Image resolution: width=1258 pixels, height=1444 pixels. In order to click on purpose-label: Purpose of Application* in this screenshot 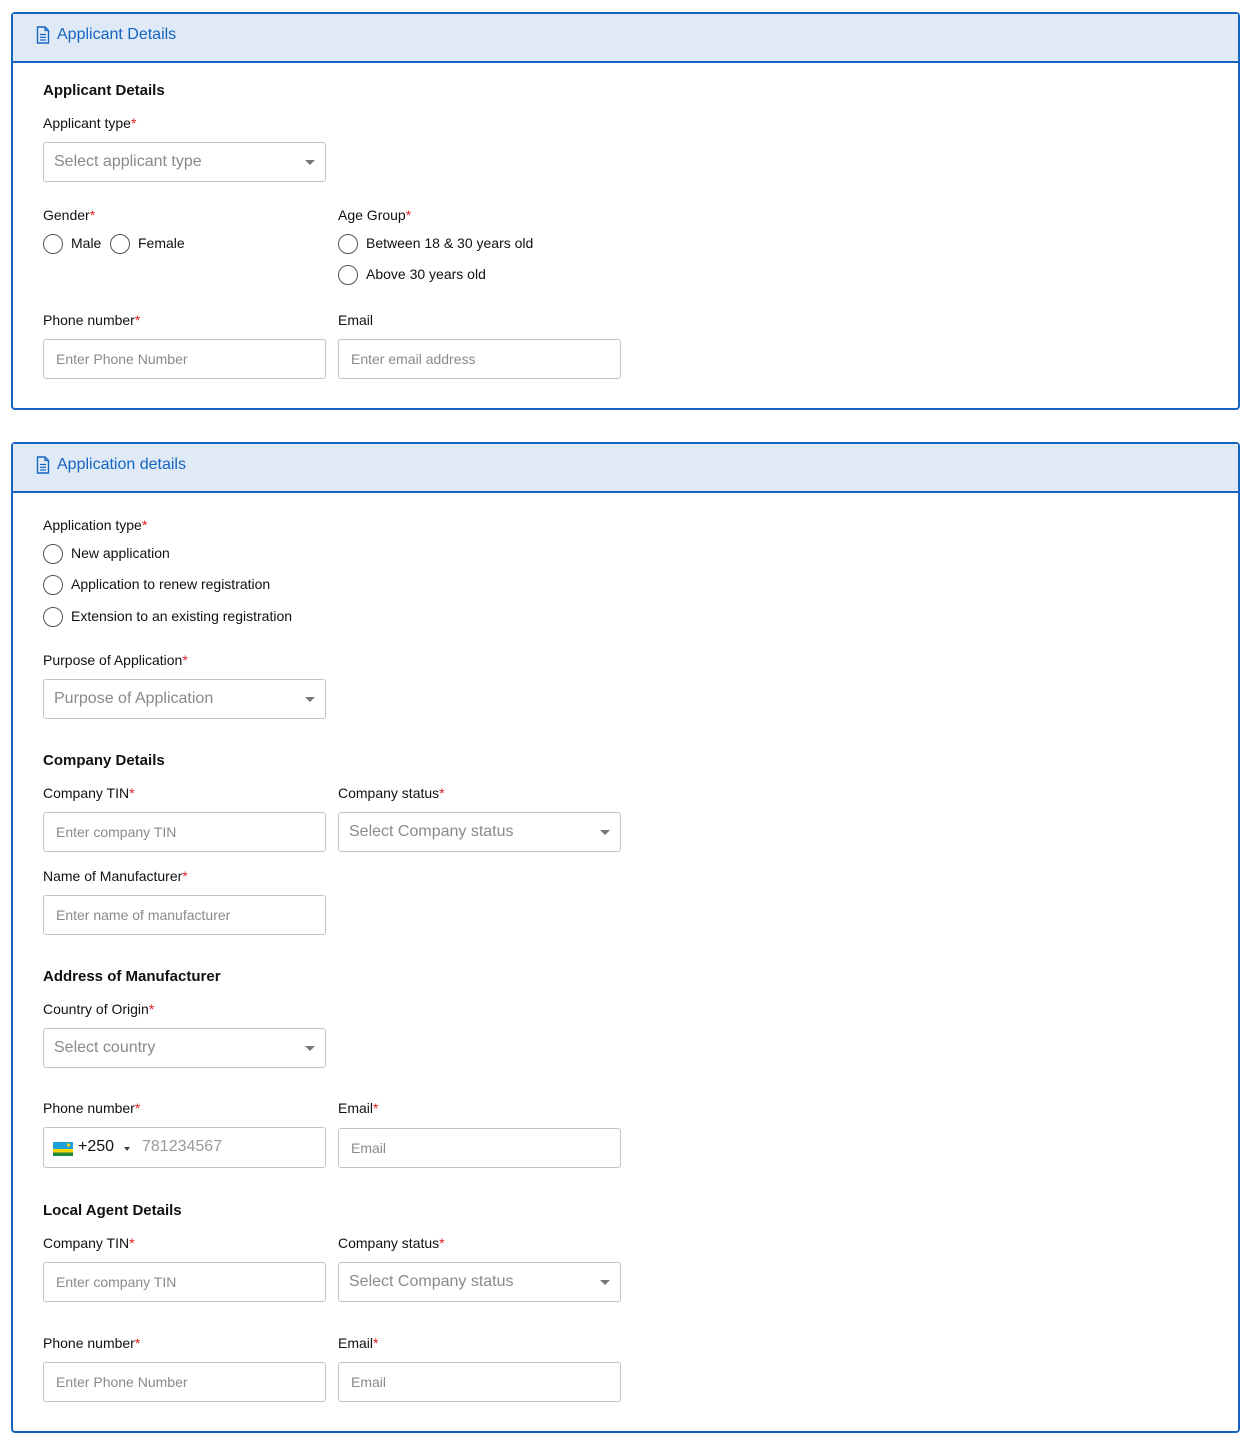, I will do `click(115, 660)`.